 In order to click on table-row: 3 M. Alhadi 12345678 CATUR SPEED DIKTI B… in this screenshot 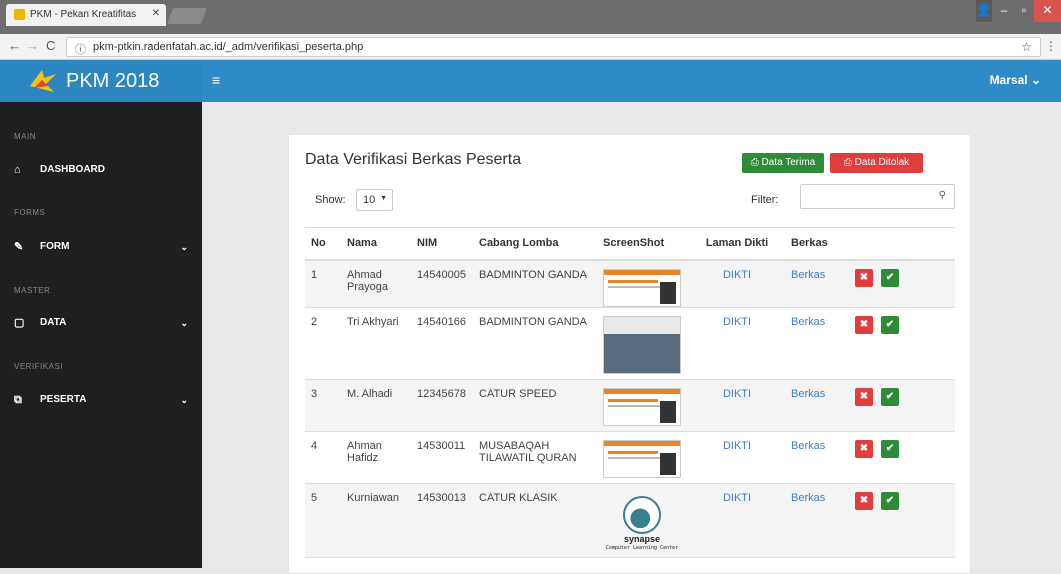, I will do `click(630, 405)`.